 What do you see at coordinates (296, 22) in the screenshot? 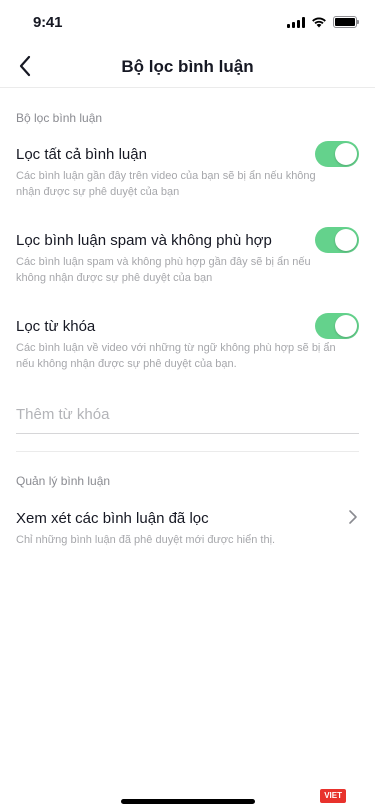
I see `signal-icon` at bounding box center [296, 22].